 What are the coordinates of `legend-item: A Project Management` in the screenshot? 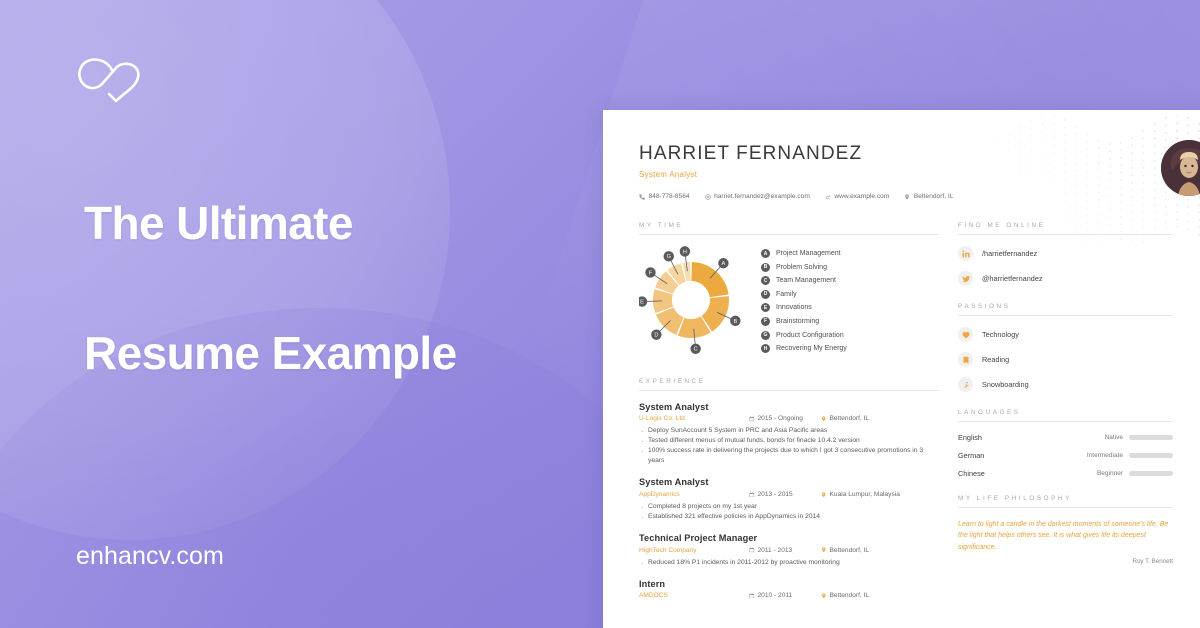 It's located at (804, 253).